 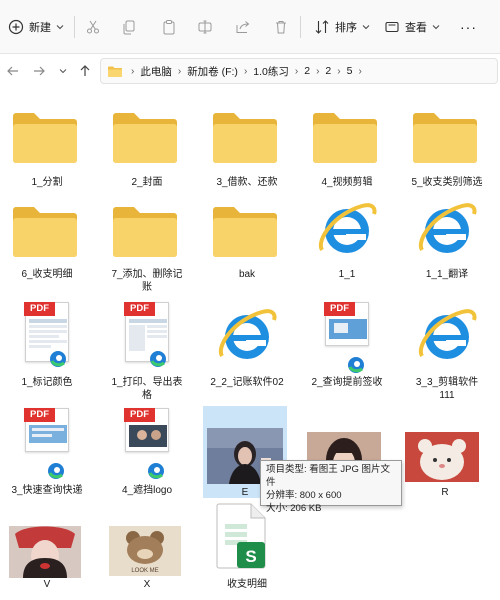 What do you see at coordinates (169, 27) in the screenshot?
I see `paste-icon` at bounding box center [169, 27].